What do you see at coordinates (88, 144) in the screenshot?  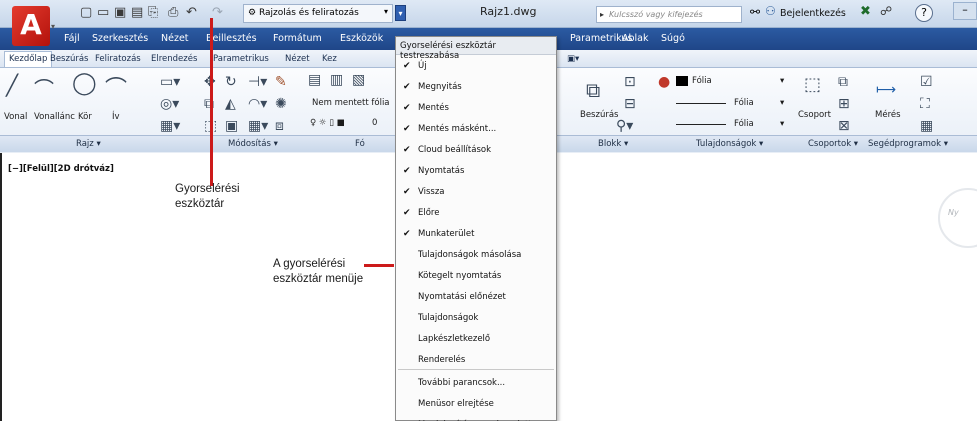 I see `panel-draw: Rajz ▾` at bounding box center [88, 144].